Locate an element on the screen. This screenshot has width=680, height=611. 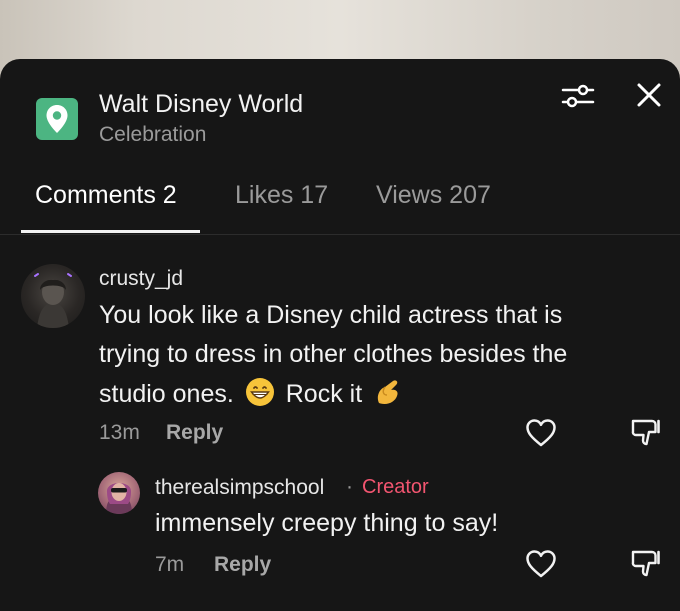
sliders-icon is located at coordinates (578, 96).